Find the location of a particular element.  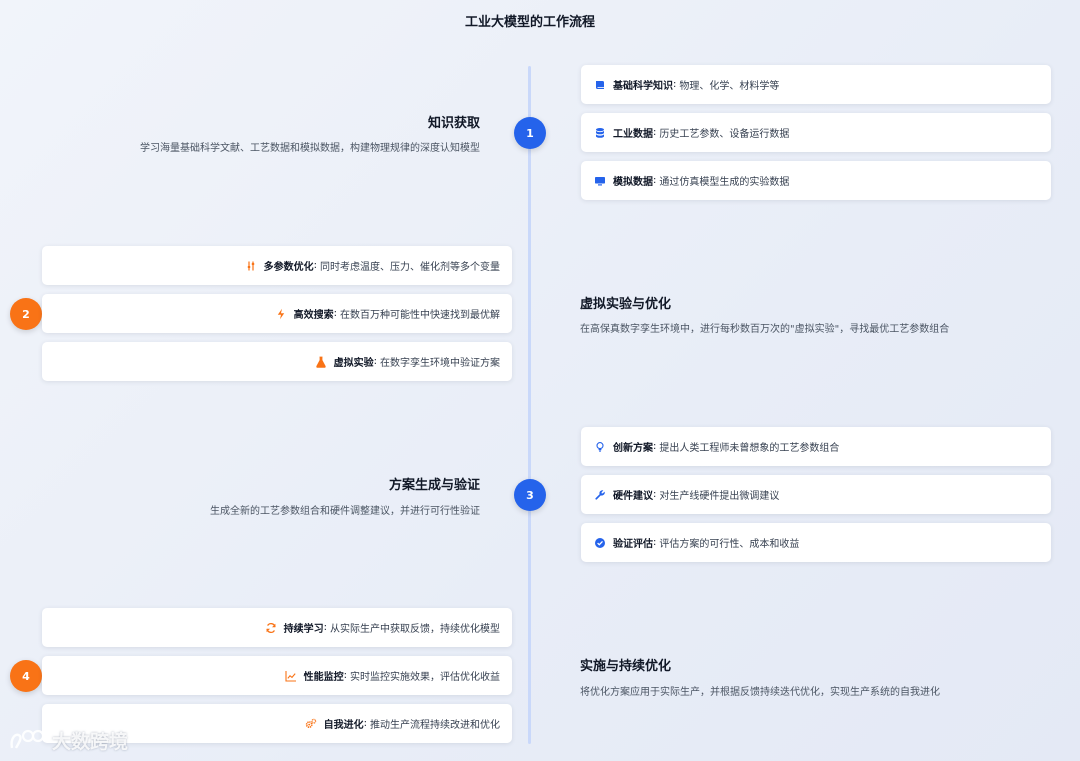

item-label: 验证评估 is located at coordinates (633, 544).